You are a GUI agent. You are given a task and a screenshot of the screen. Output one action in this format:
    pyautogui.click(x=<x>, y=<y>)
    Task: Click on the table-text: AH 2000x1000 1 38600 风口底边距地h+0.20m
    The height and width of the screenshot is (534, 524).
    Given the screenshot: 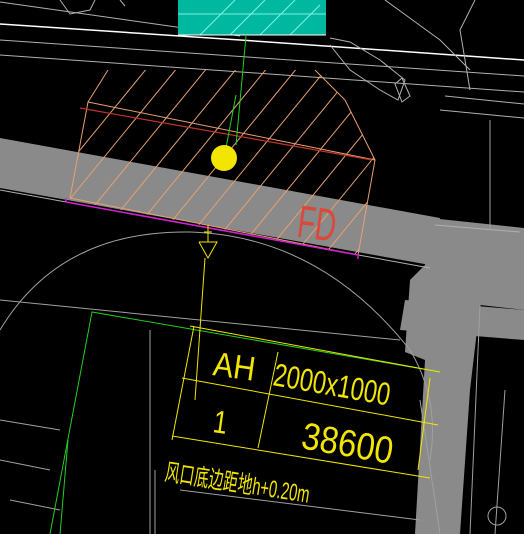 What is the action you would take?
    pyautogui.click(x=279, y=426)
    